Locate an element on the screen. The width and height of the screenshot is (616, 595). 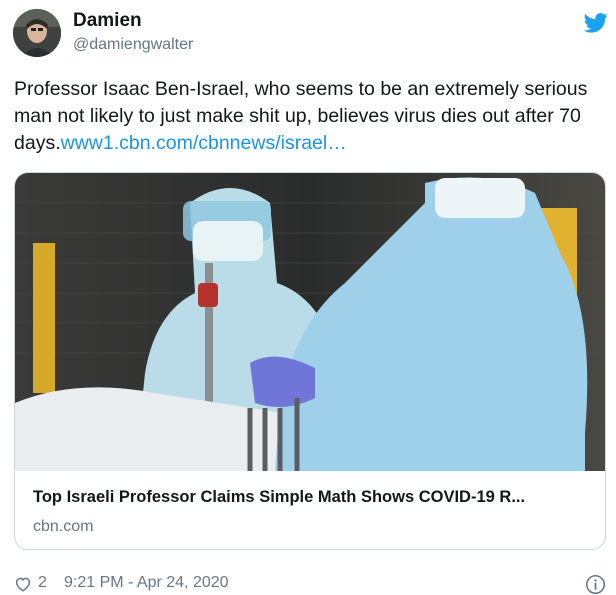
author-name: Damien is located at coordinates (107, 21).